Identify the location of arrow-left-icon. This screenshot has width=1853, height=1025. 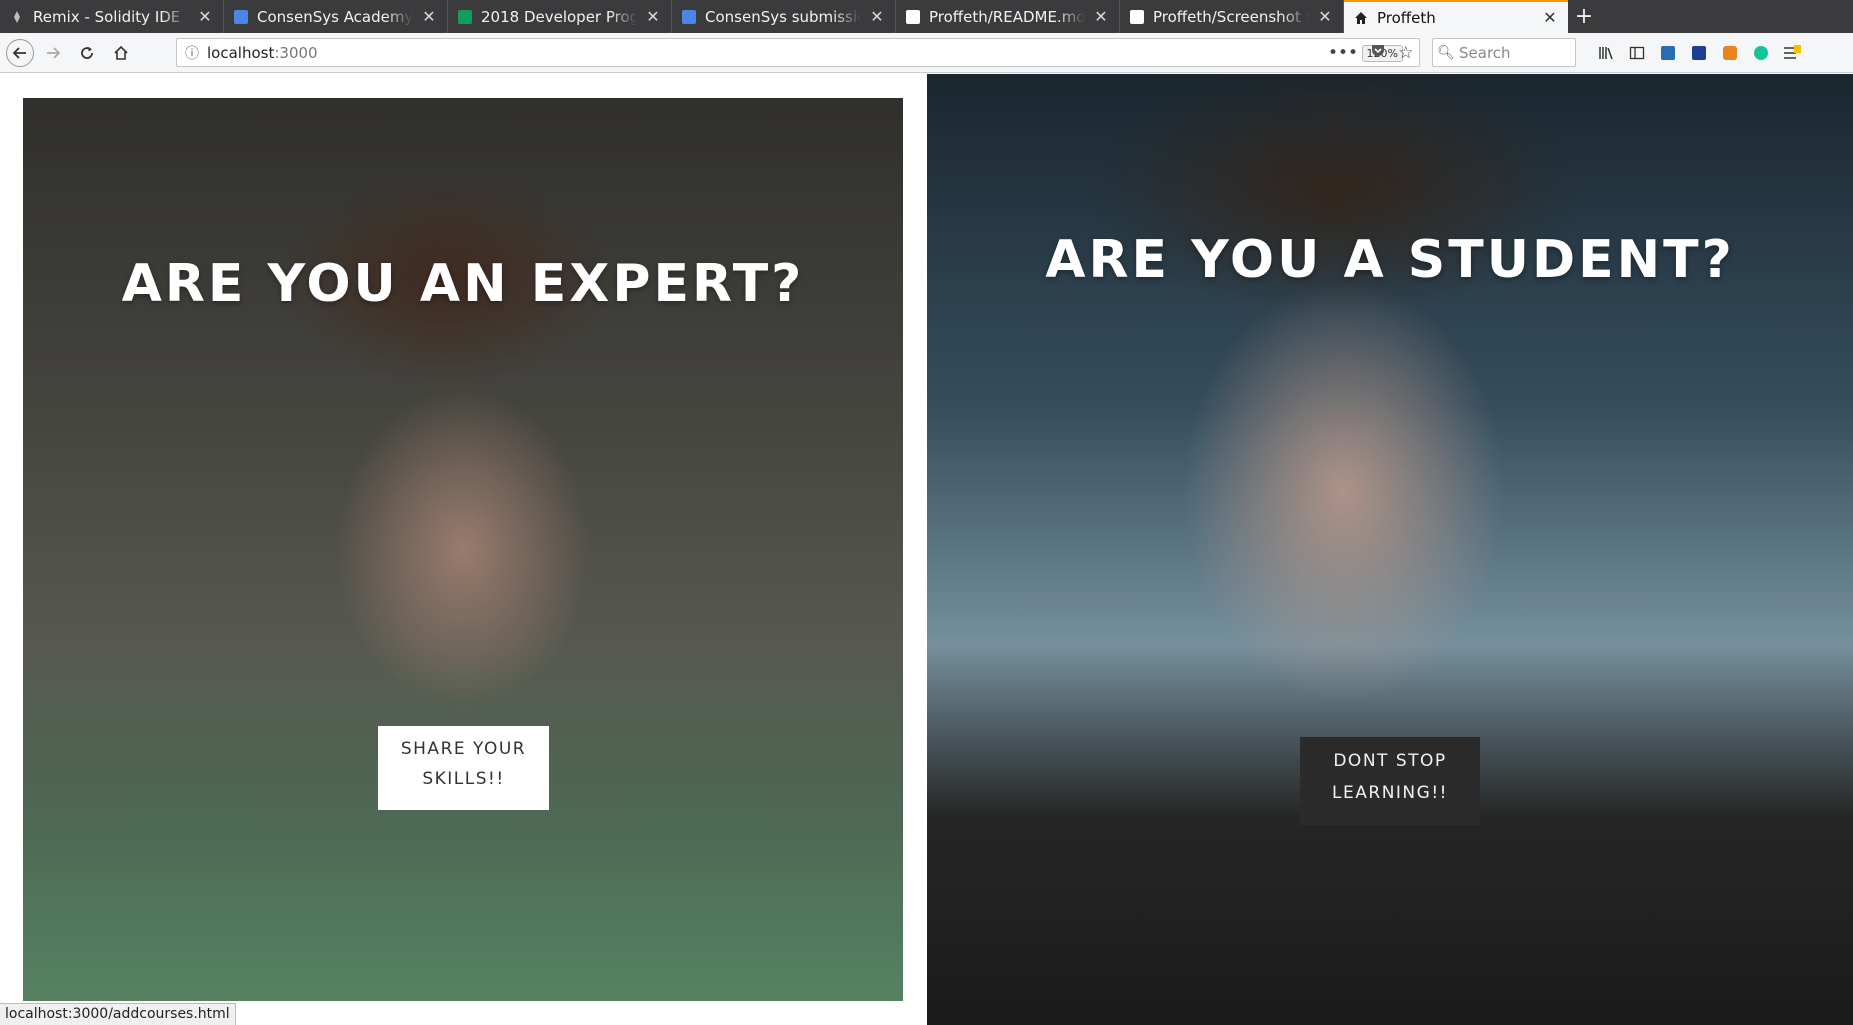
(19, 52).